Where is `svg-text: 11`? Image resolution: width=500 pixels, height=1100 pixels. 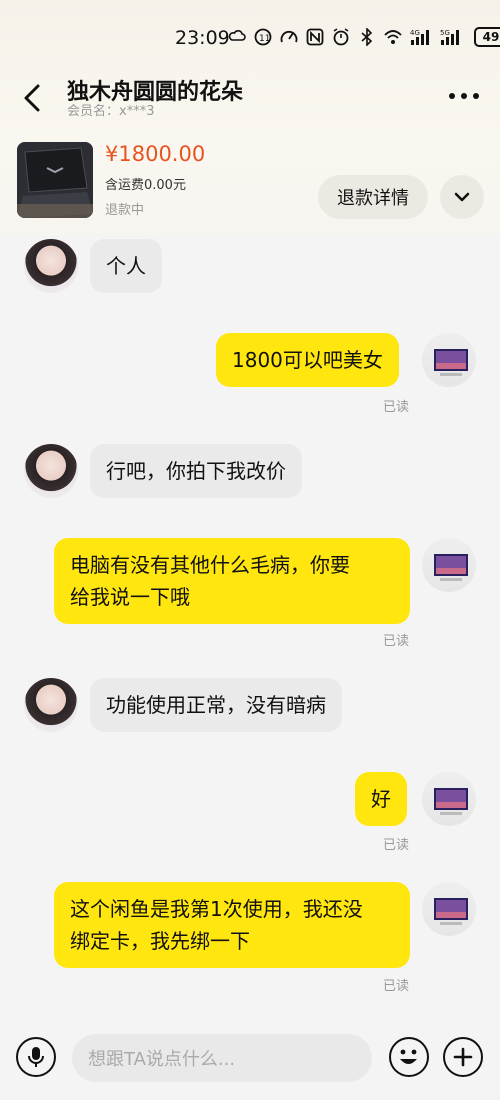
svg-text: 11 is located at coordinates (264, 39).